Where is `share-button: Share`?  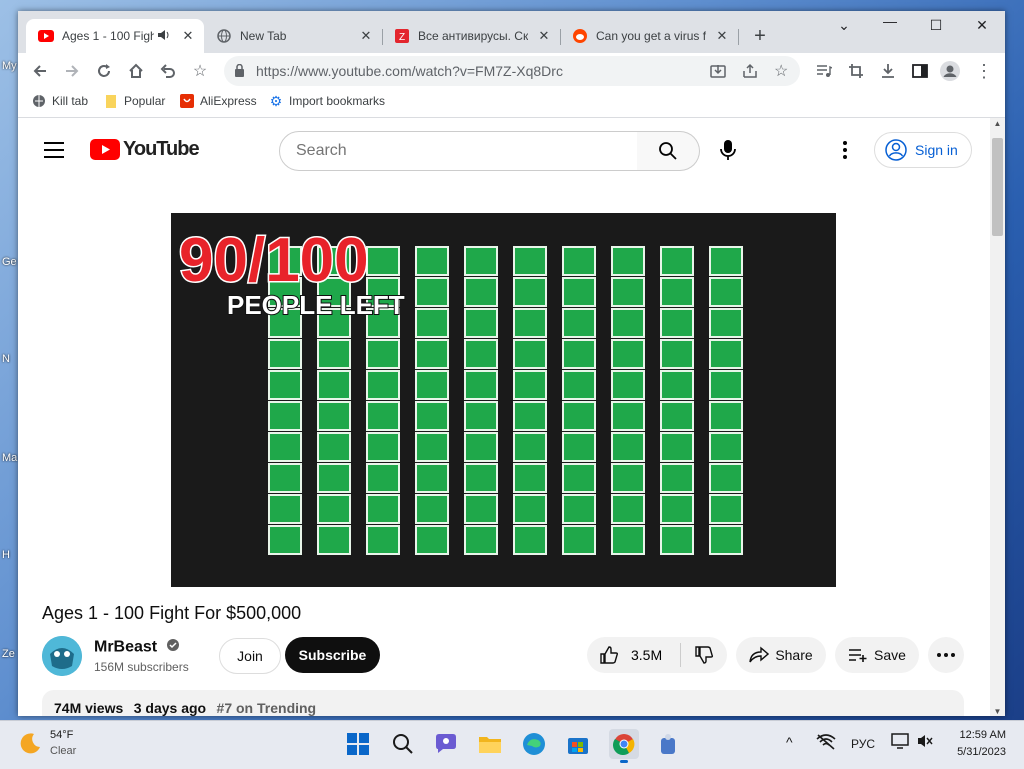 share-button: Share is located at coordinates (781, 655).